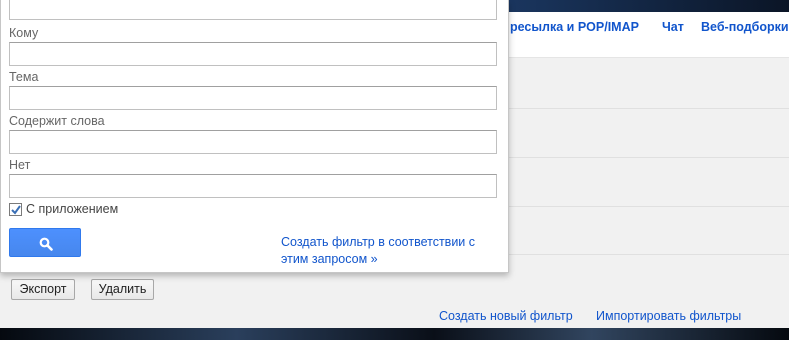  What do you see at coordinates (24, 77) in the screenshot?
I see `subject-label: Тема` at bounding box center [24, 77].